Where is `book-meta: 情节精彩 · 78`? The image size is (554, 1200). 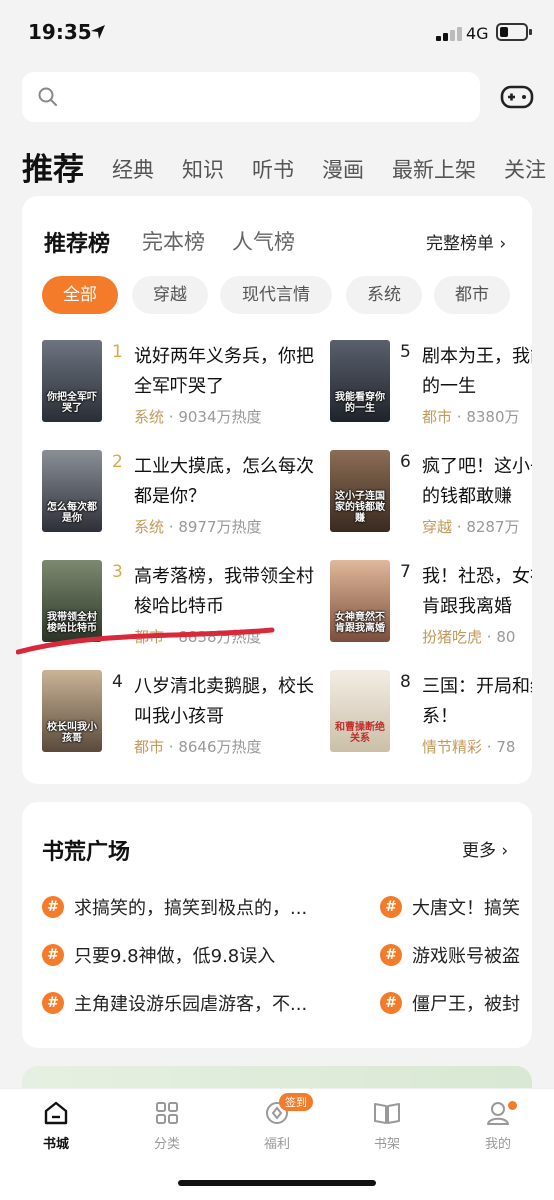 book-meta: 情节精彩 · 78 is located at coordinates (468, 746).